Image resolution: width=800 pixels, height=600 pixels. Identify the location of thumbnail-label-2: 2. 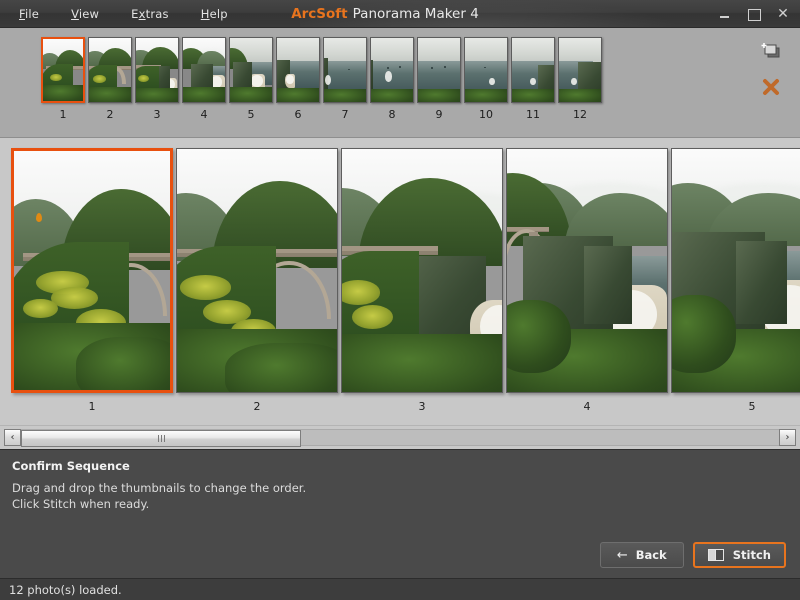
(110, 114).